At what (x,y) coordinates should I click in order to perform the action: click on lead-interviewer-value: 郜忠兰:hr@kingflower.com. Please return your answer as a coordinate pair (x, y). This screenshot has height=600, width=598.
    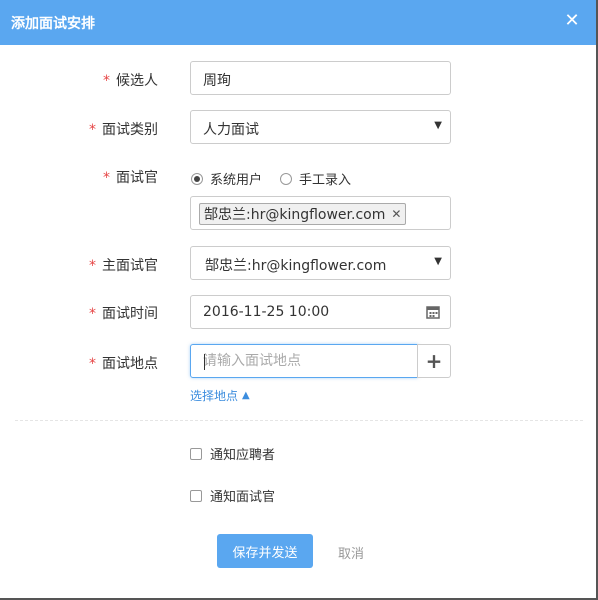
    Looking at the image, I should click on (296, 266).